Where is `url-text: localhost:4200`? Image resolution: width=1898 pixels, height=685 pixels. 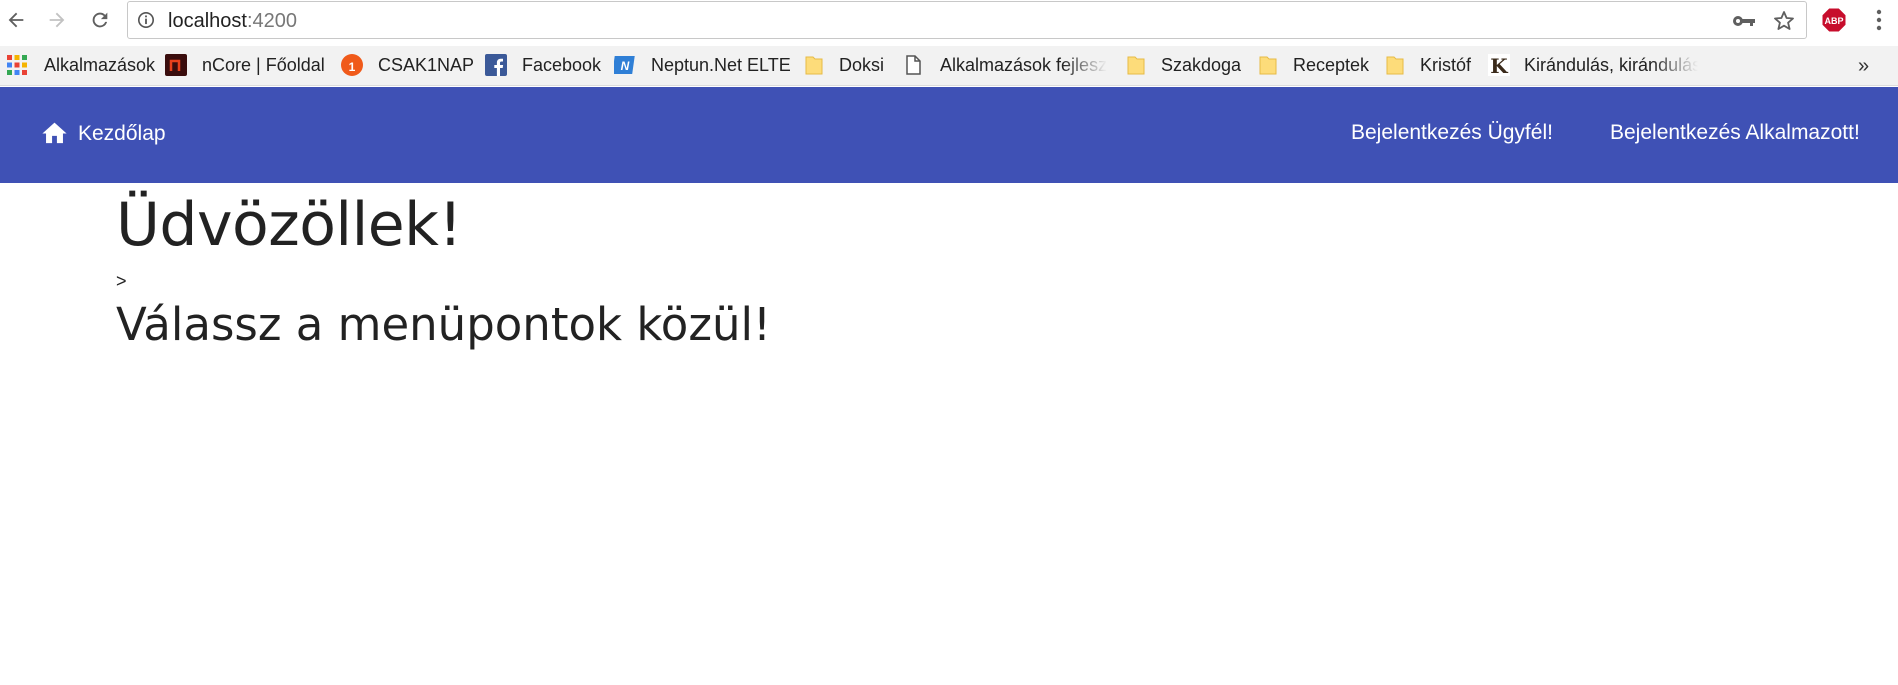 url-text: localhost:4200 is located at coordinates (232, 21).